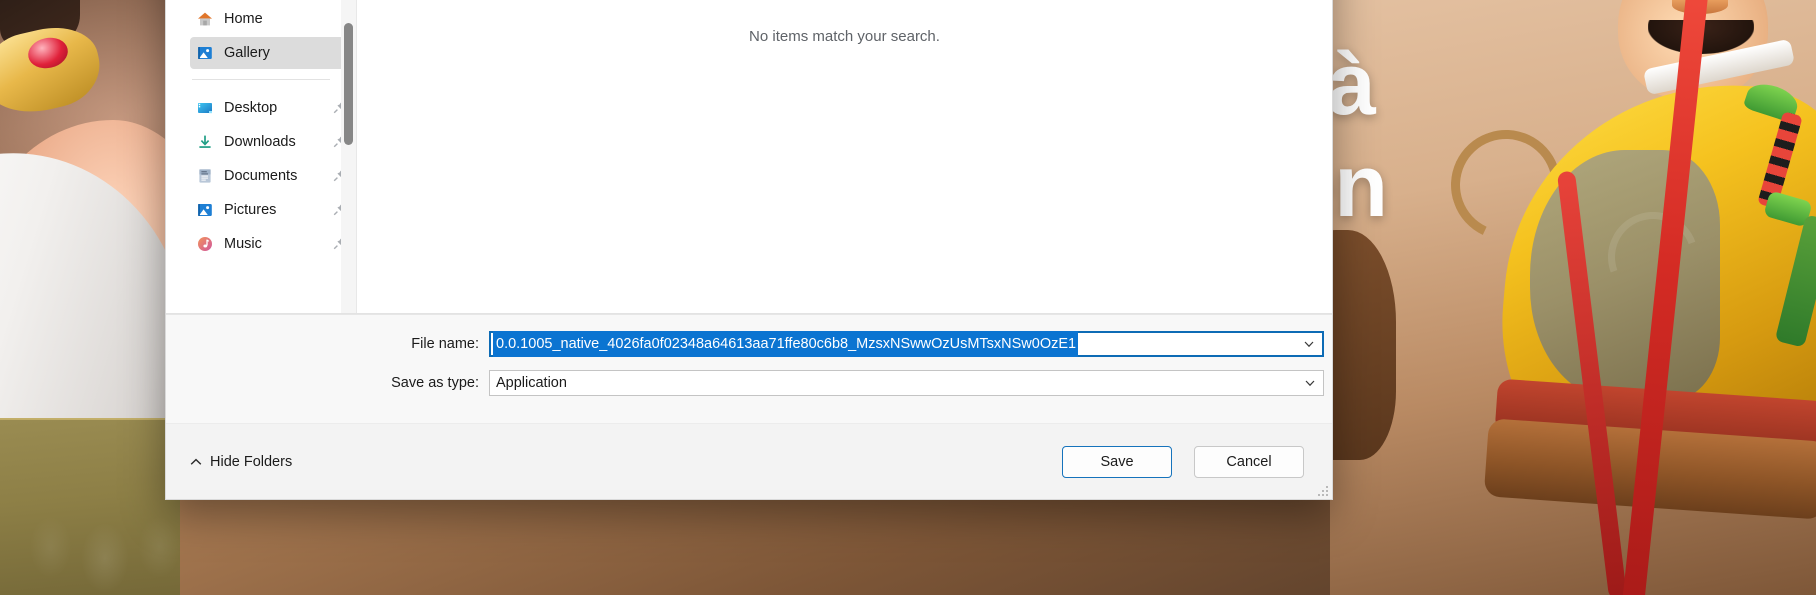 Image resolution: width=1816 pixels, height=595 pixels. Describe the element at coordinates (243, 244) in the screenshot. I see `sidebar-item-label: Music` at that location.